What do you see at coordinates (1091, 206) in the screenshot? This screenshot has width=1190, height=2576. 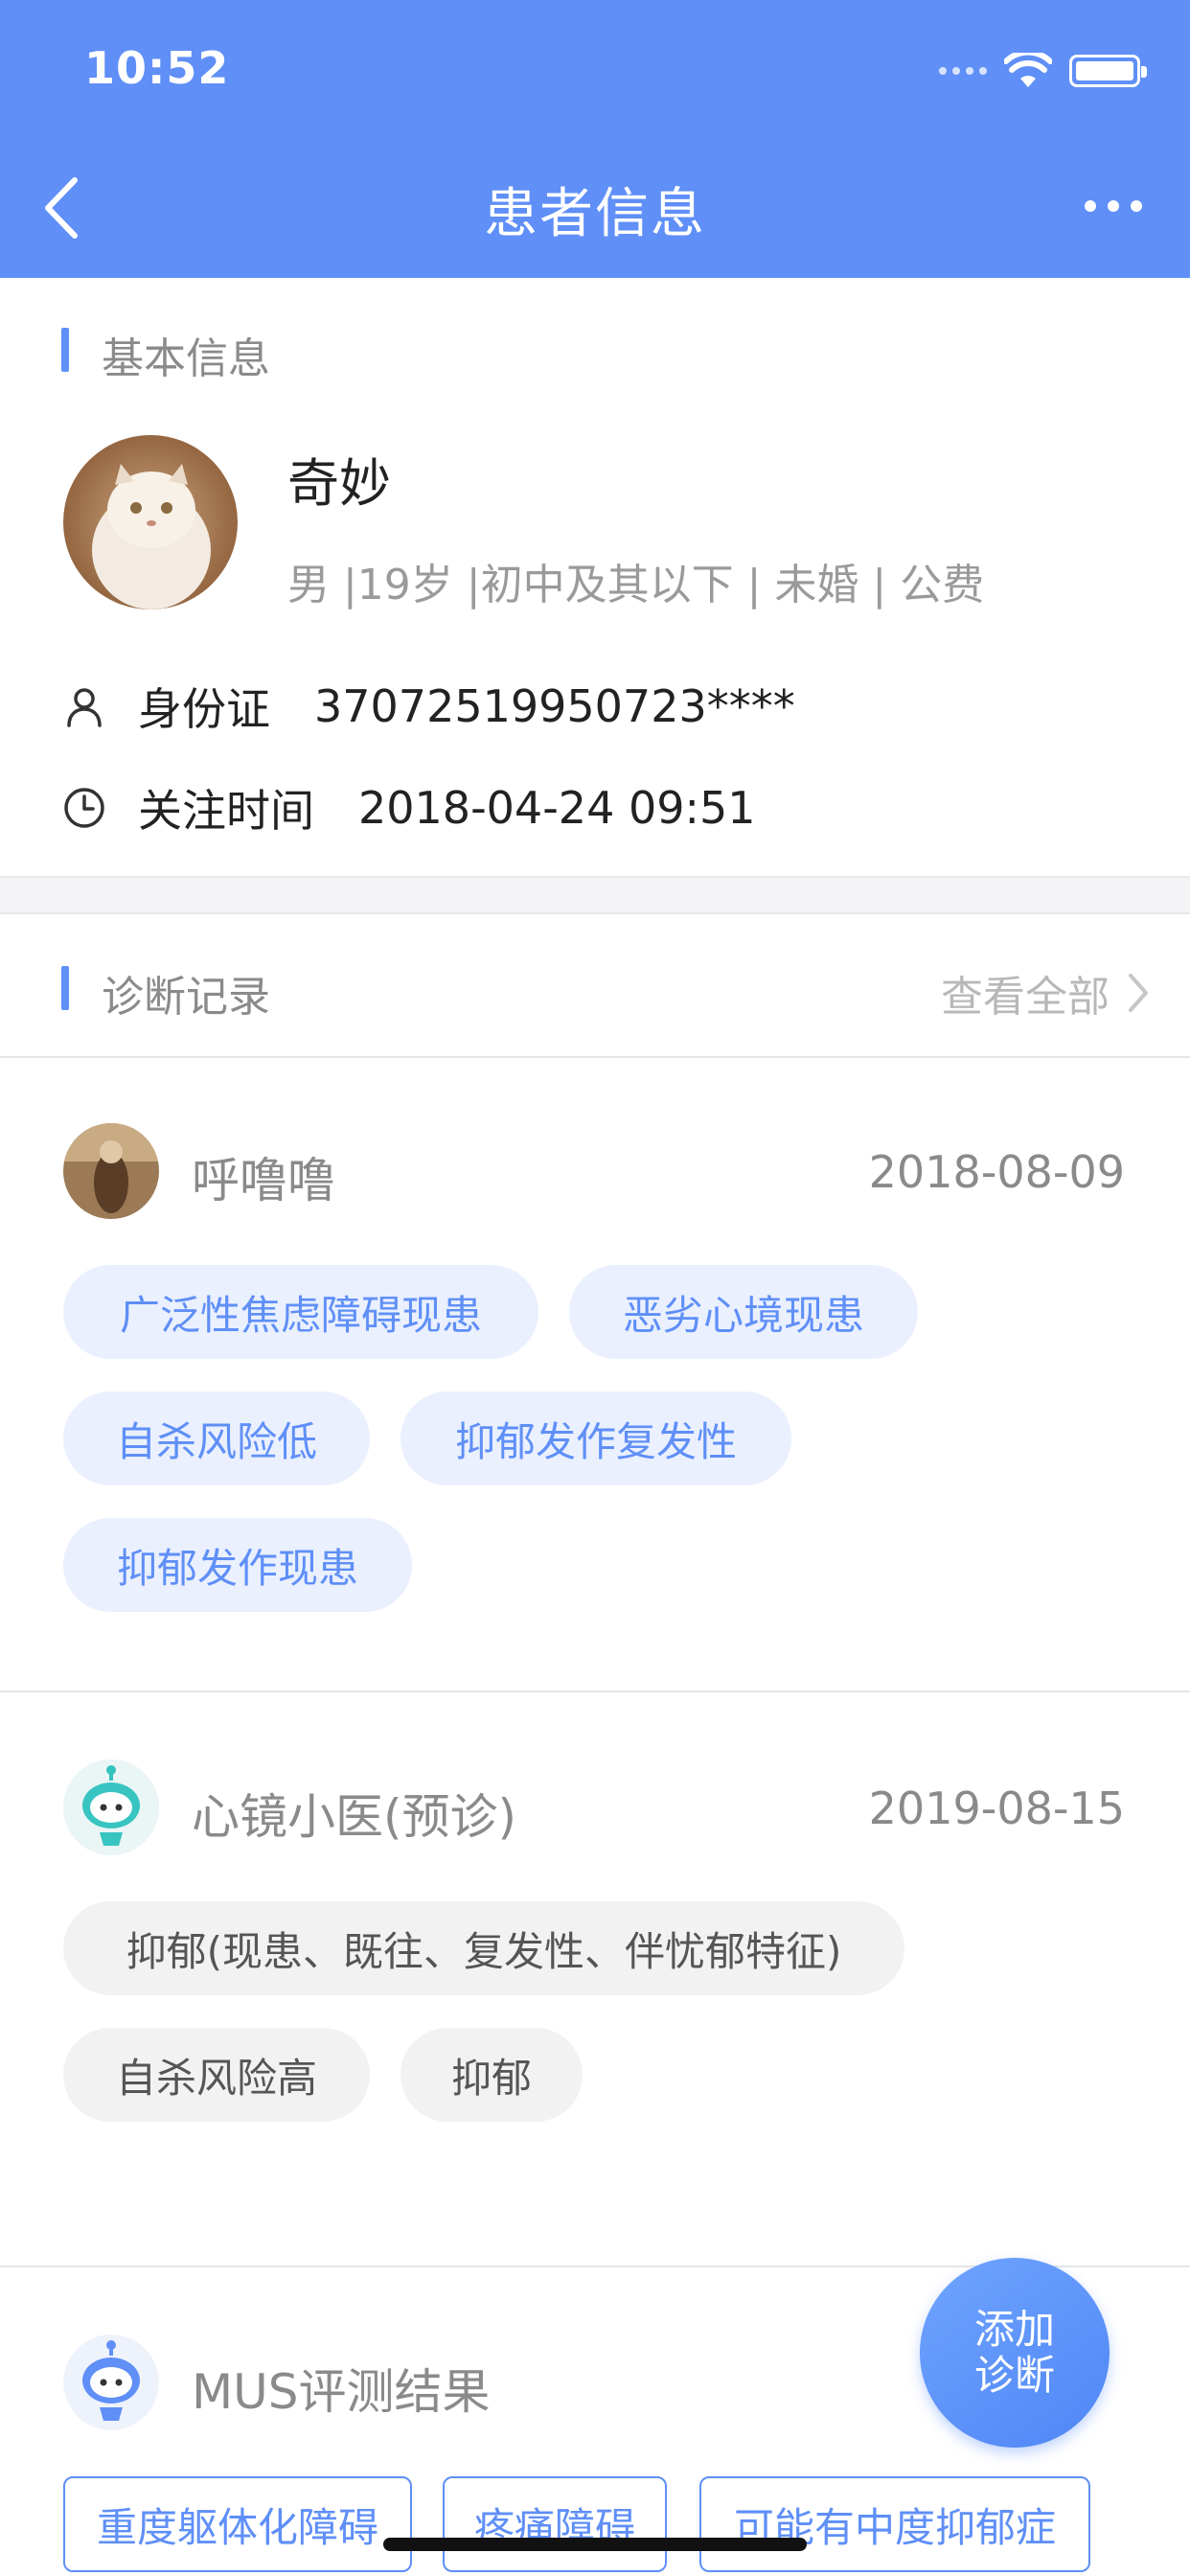 I see `more-dots-icon` at bounding box center [1091, 206].